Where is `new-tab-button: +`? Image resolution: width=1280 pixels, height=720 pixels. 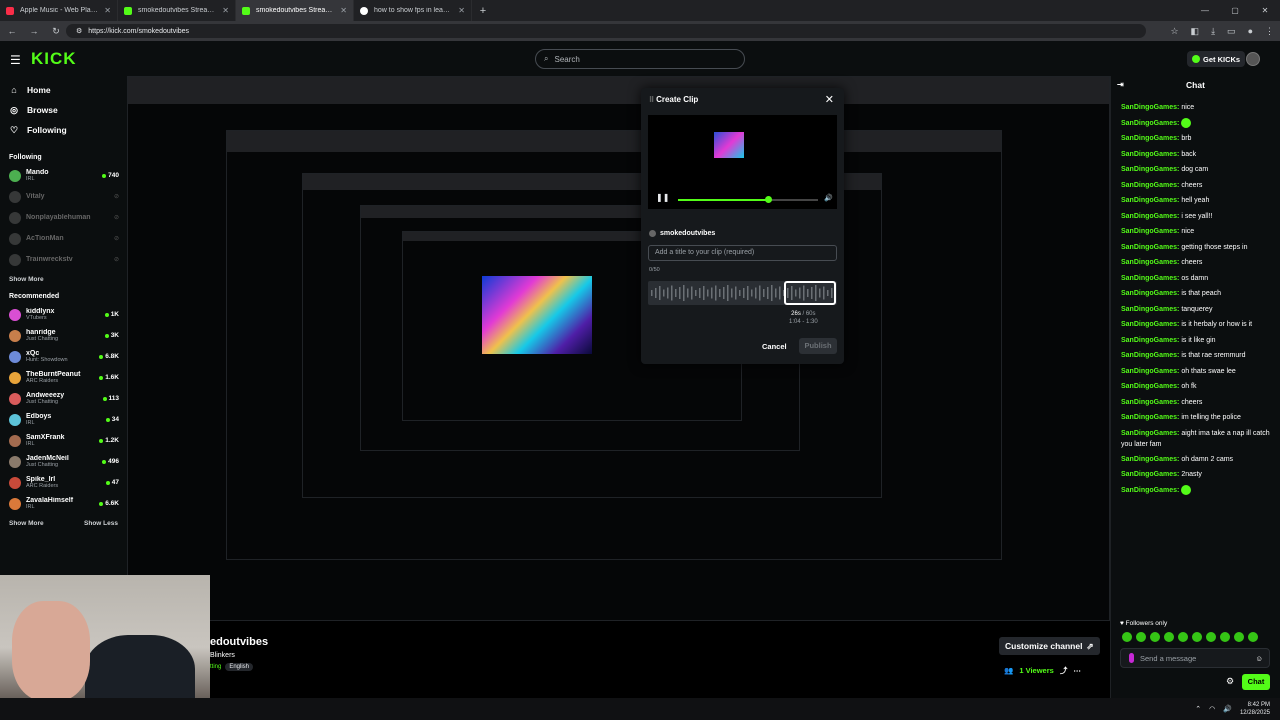
new-tab-button: + is located at coordinates (483, 11).